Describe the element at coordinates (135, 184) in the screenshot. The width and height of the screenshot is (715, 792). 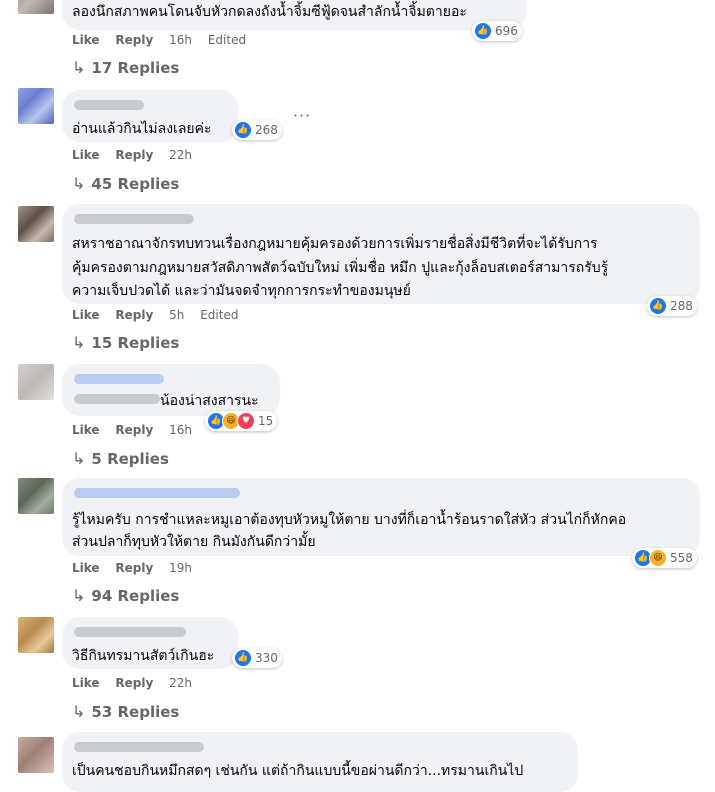
I see `replies-label: 45 Replies` at that location.